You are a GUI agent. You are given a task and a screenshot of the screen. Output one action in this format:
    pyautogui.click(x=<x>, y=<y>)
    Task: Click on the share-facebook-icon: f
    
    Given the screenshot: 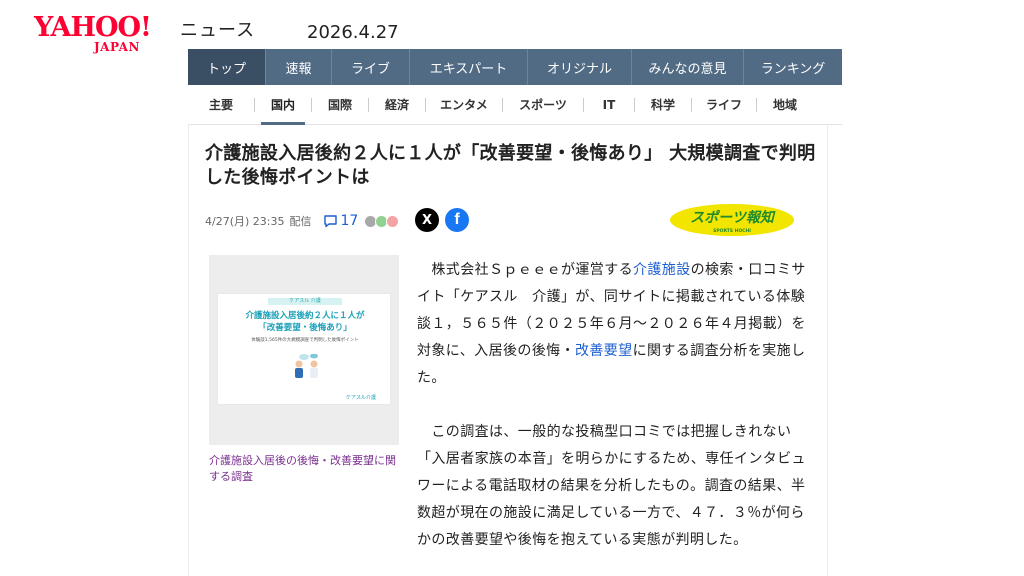 What is the action you would take?
    pyautogui.click(x=457, y=220)
    